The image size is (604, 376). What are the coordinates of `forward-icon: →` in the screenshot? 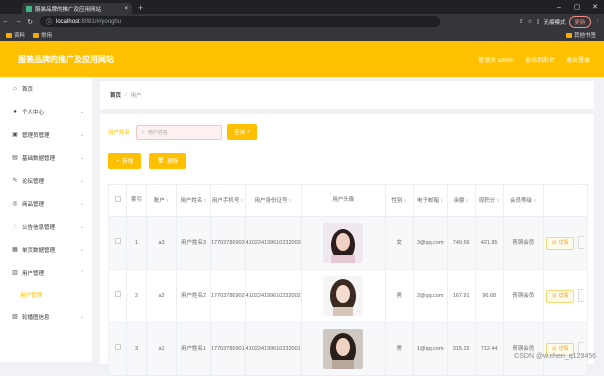 It's located at (18, 21).